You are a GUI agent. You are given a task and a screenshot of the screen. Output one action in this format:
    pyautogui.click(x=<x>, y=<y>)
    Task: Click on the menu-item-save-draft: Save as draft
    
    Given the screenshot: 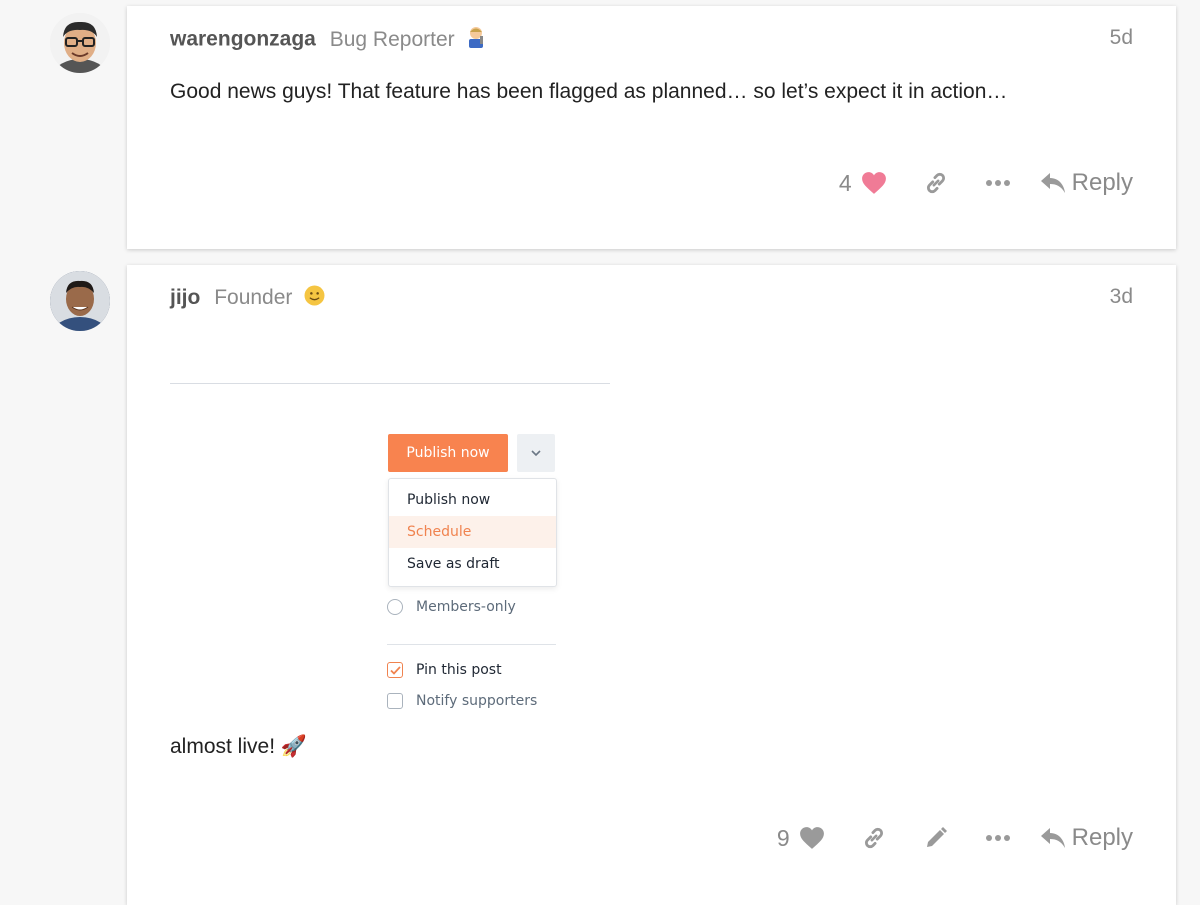 What is the action you would take?
    pyautogui.click(x=453, y=564)
    